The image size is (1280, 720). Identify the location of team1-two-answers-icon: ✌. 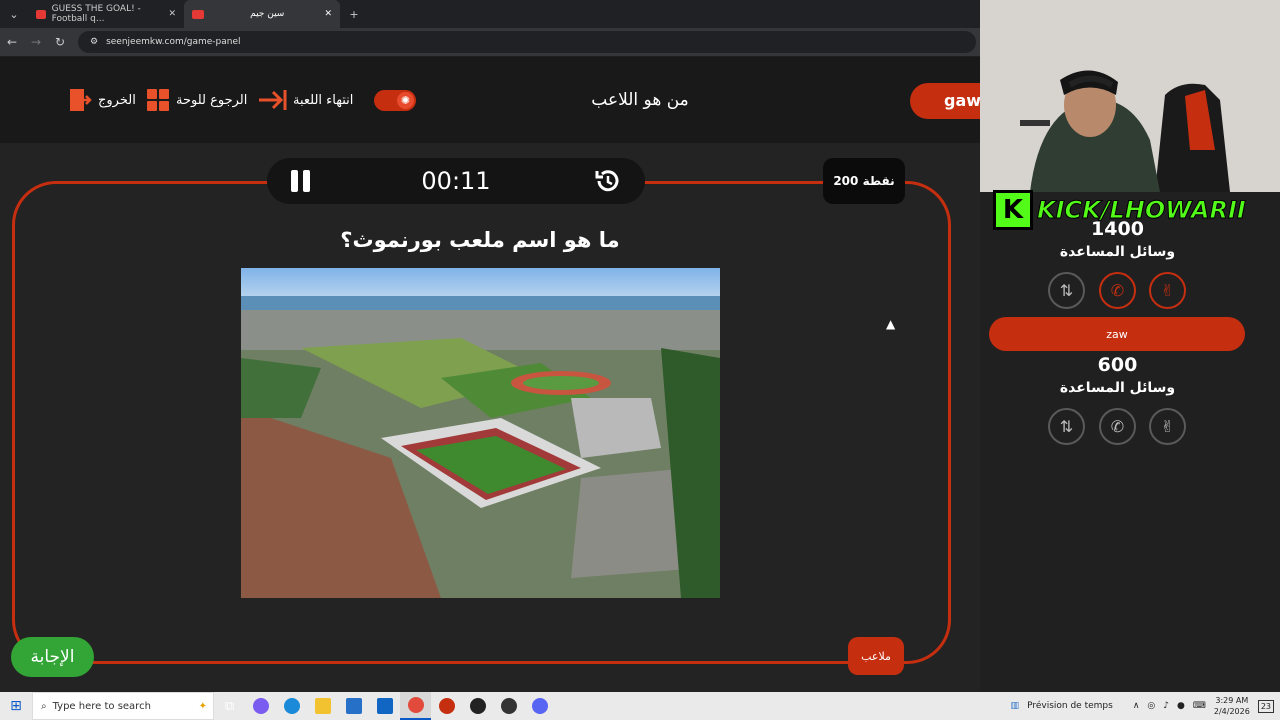
(1167, 290).